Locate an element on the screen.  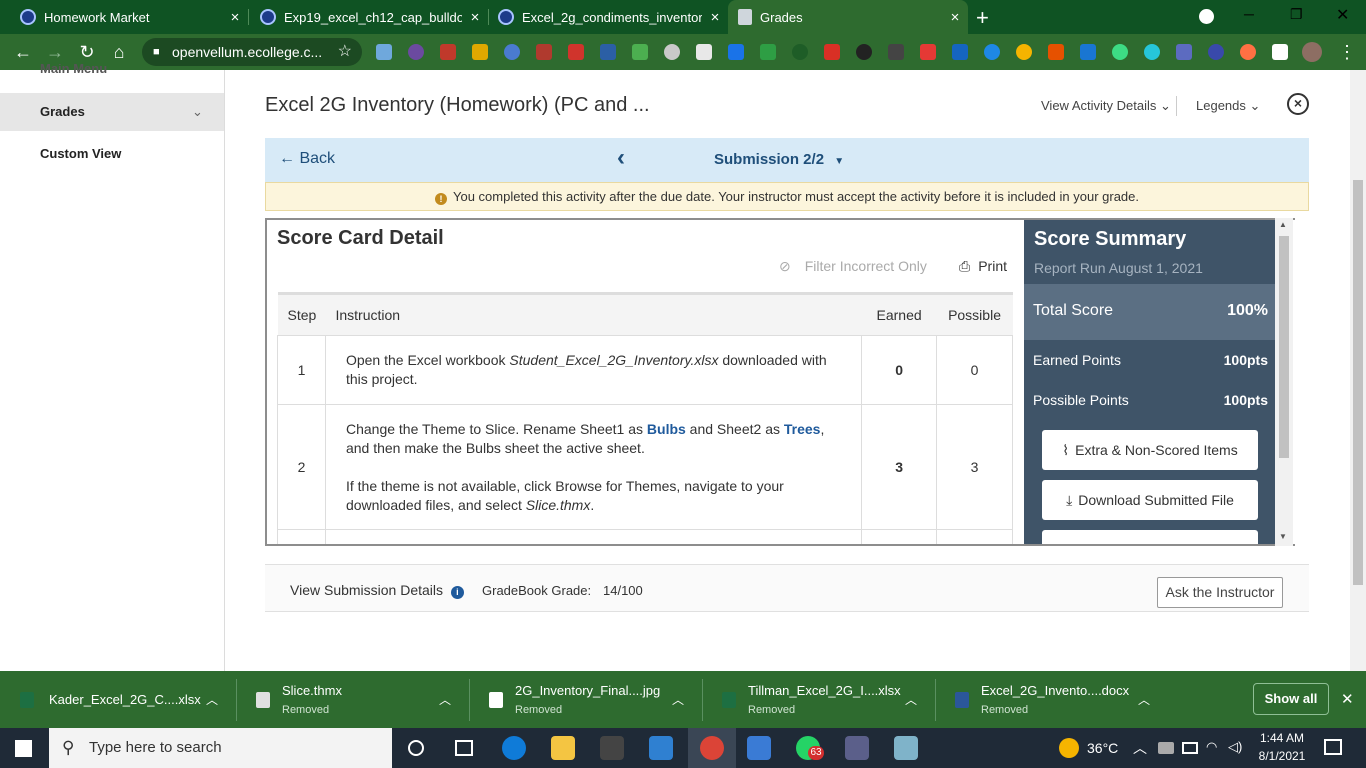
app-icon is located at coordinates (906, 748).